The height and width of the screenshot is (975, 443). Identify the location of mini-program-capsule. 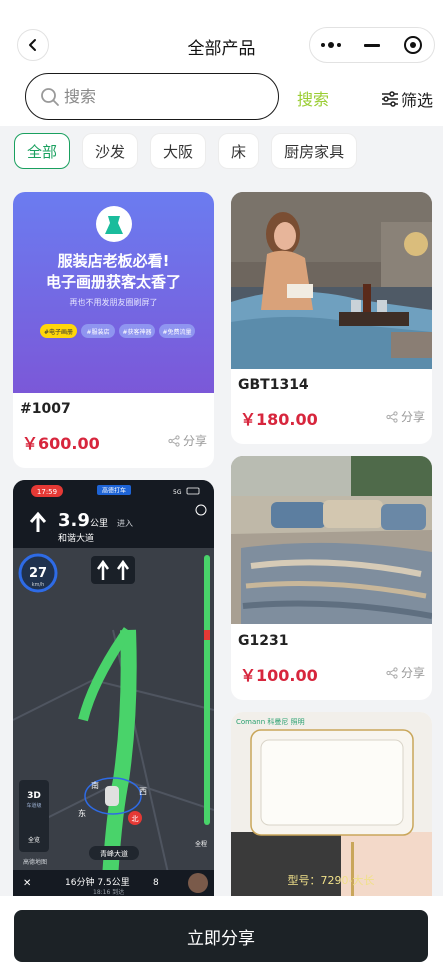
(372, 45).